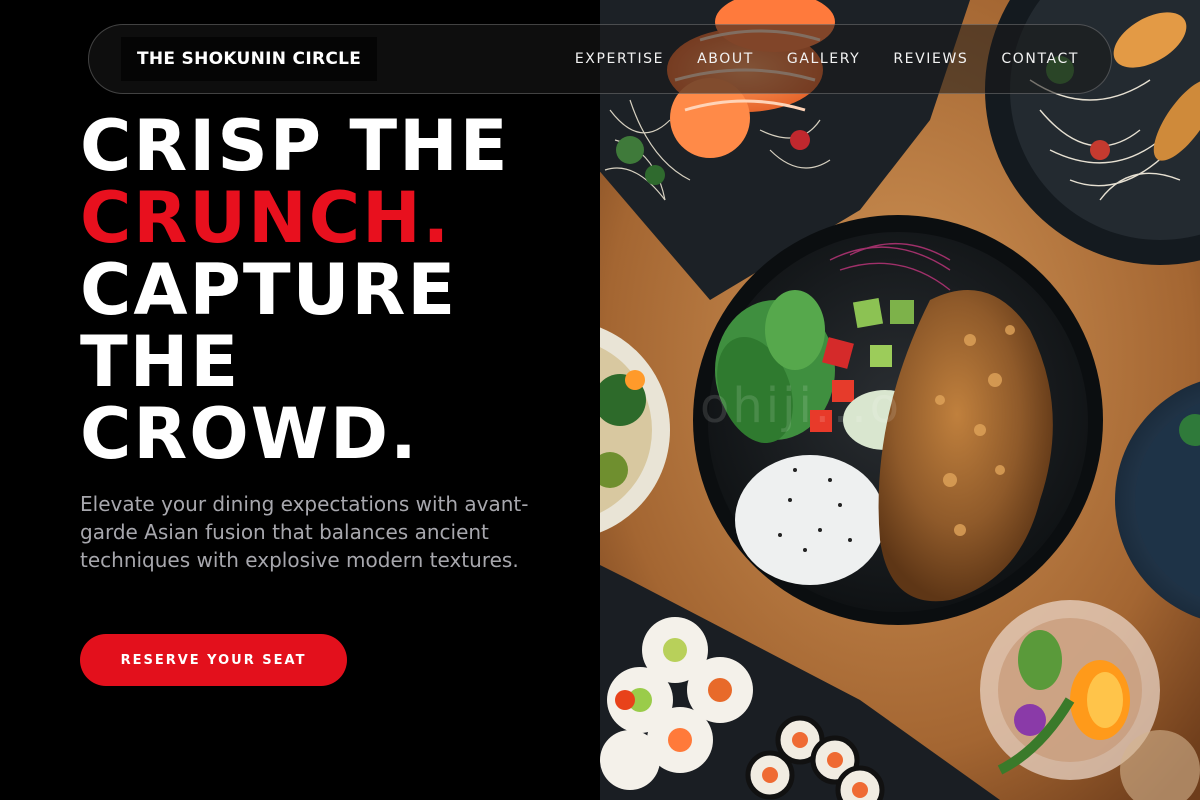 This screenshot has width=1200, height=800. What do you see at coordinates (725, 59) in the screenshot?
I see `nav-link-about: ABOUT` at bounding box center [725, 59].